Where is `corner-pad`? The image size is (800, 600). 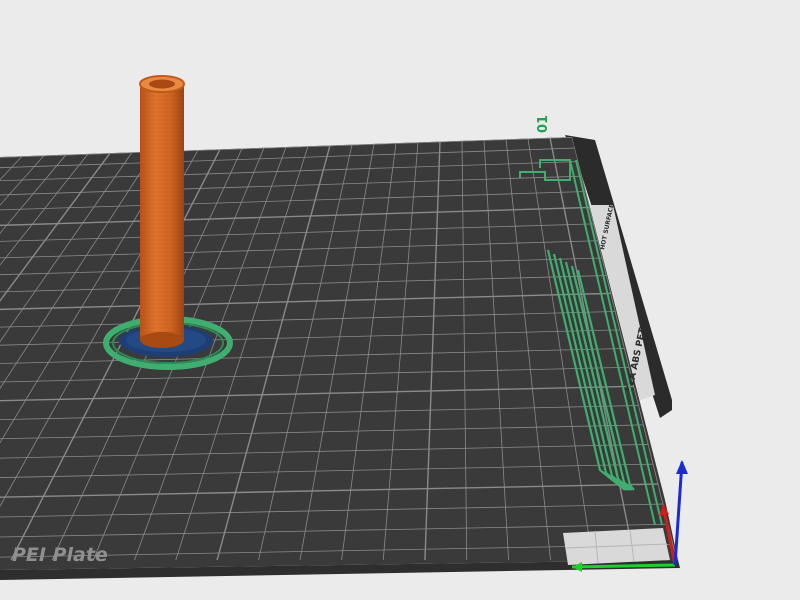 corner-pad is located at coordinates (616, 546).